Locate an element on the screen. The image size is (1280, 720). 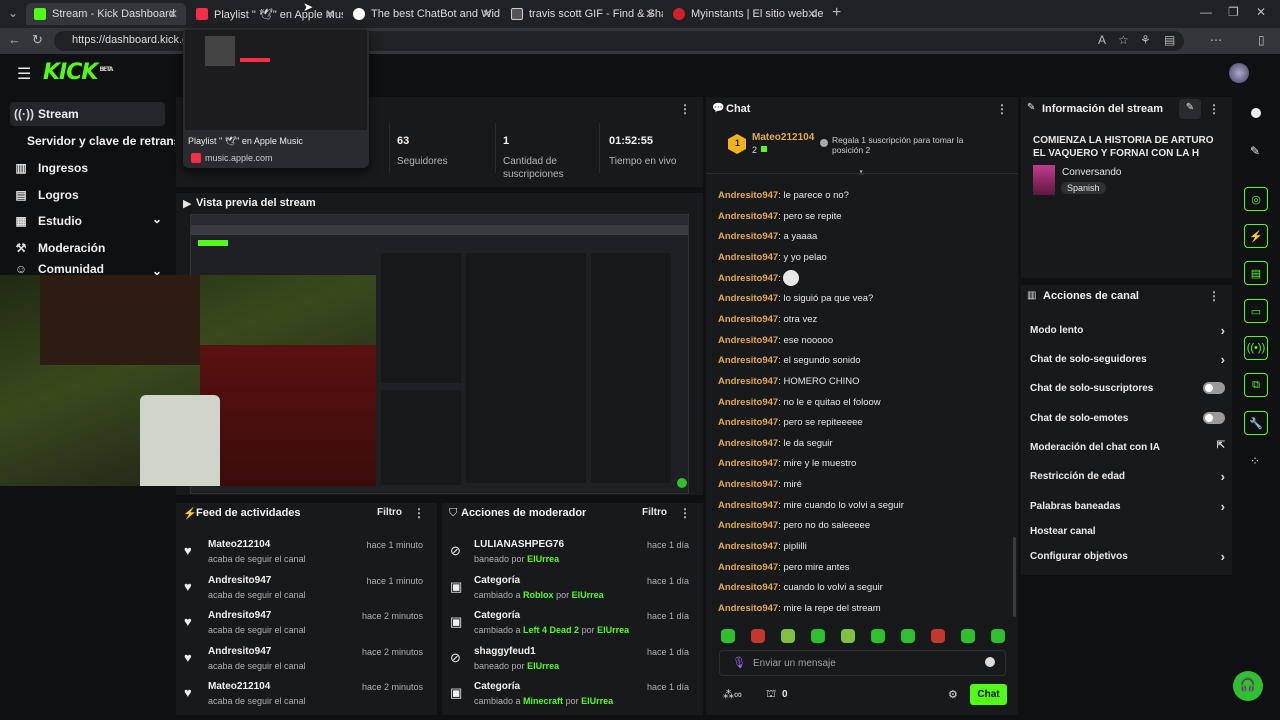
rail-button-popout: ⧉ is located at coordinates (1256, 385).